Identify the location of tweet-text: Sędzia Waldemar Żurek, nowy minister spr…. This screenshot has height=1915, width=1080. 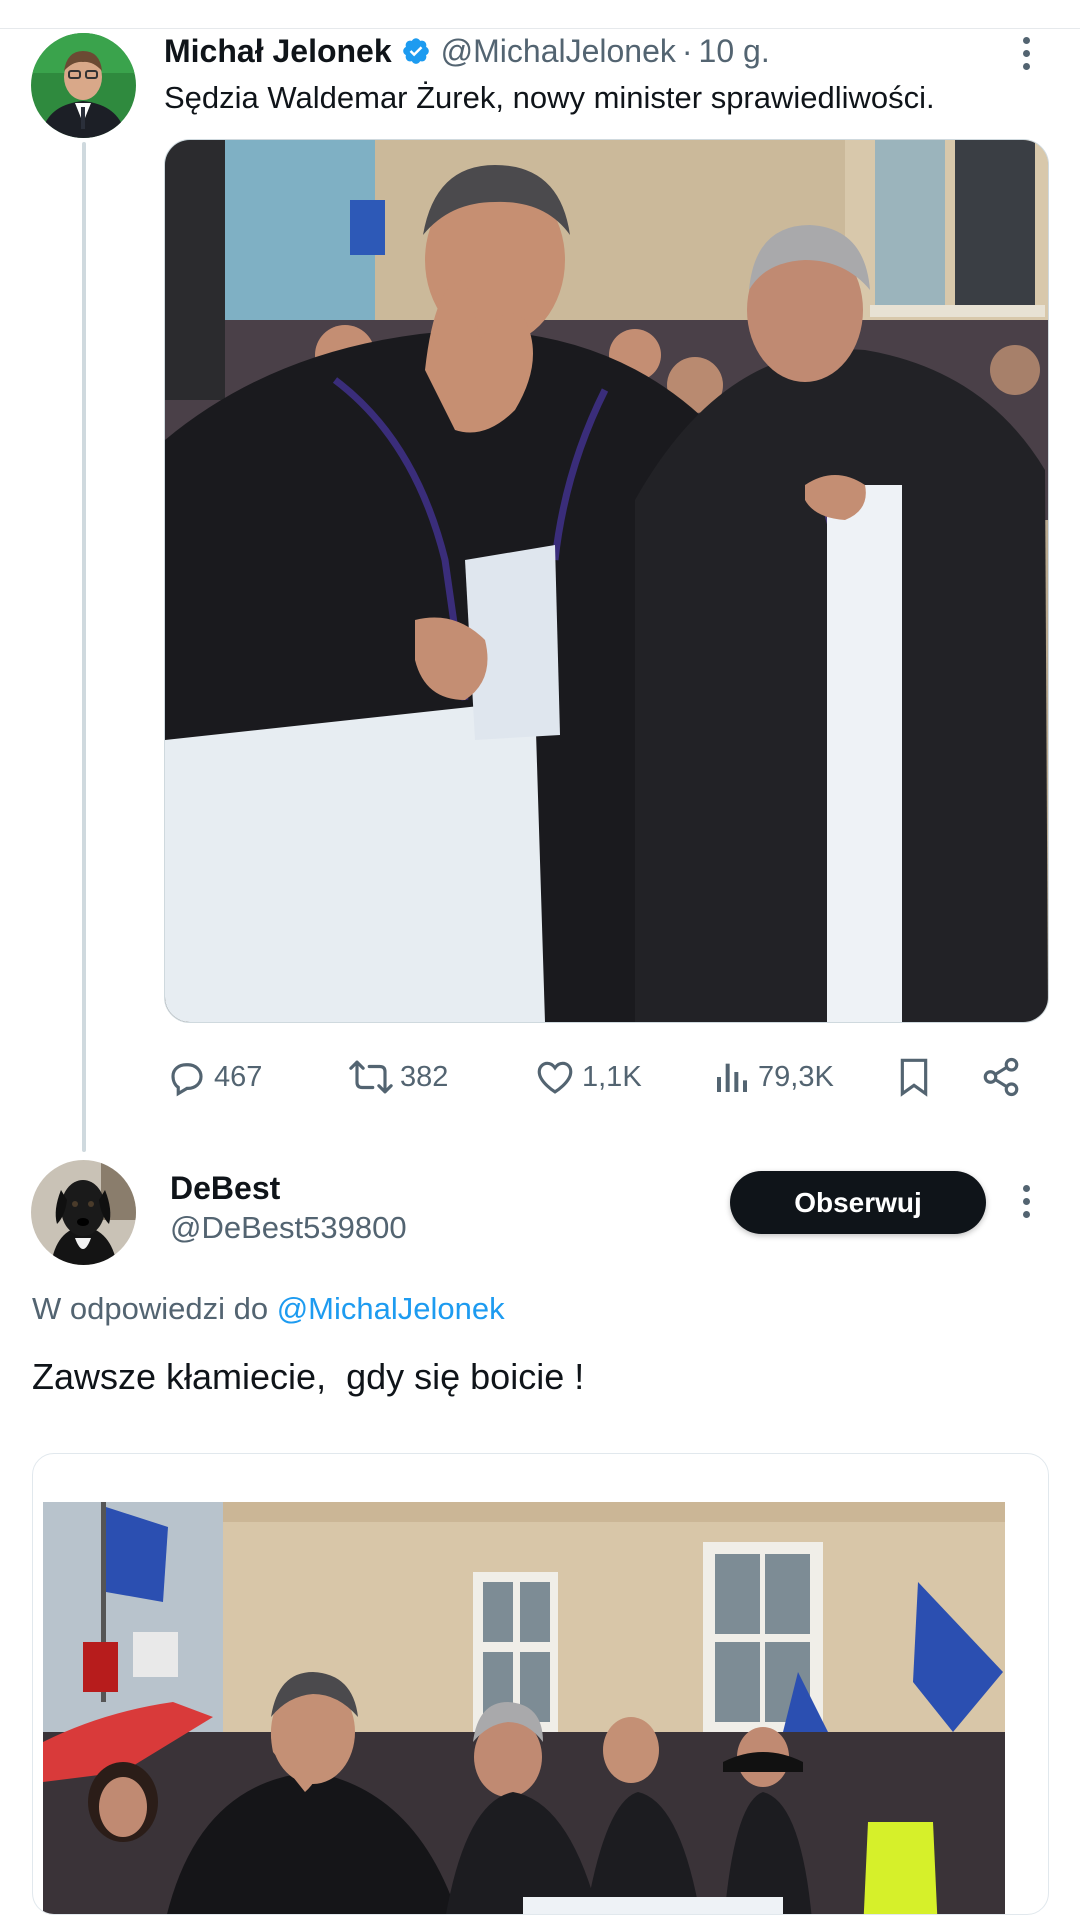
(549, 97).